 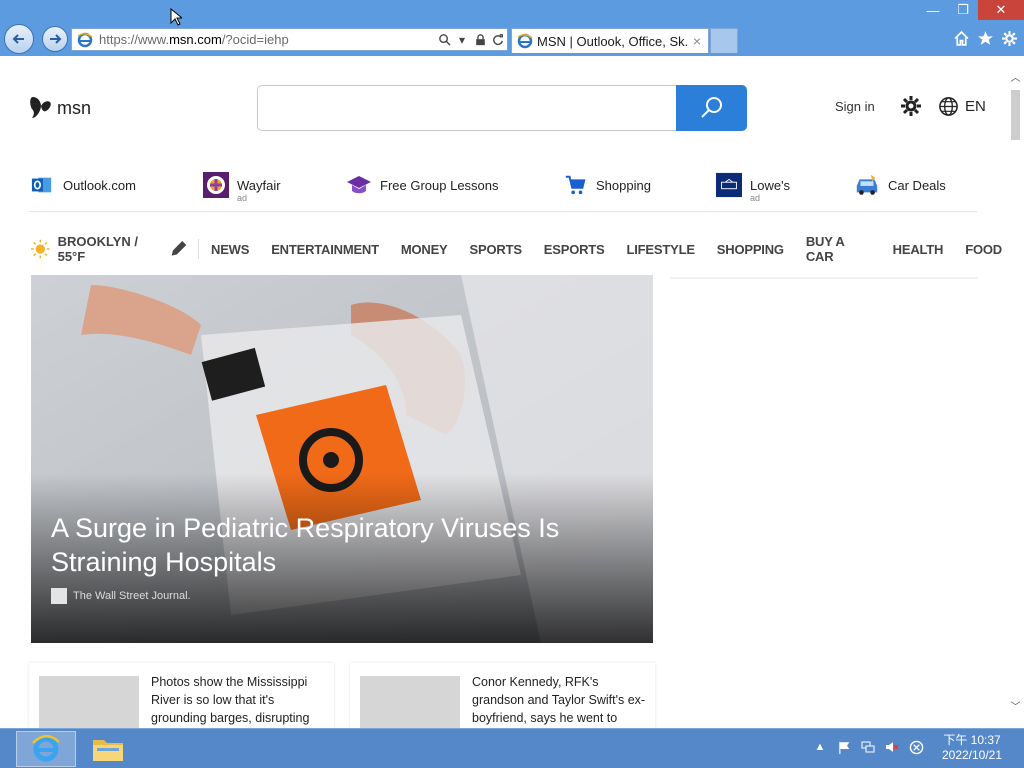 What do you see at coordinates (948, 106) in the screenshot?
I see `globe-icon` at bounding box center [948, 106].